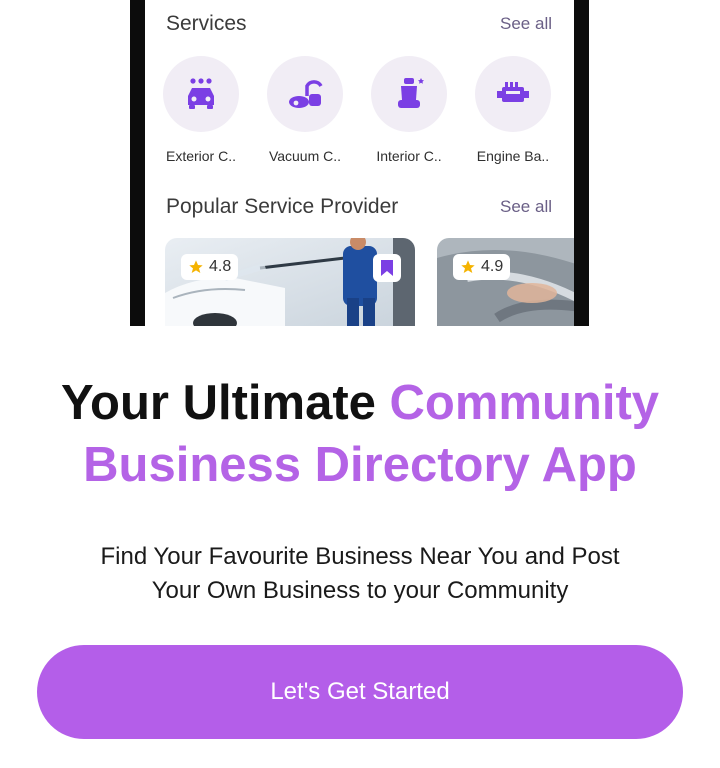 The width and height of the screenshot is (720, 768). Describe the element at coordinates (206, 23) in the screenshot. I see `services-title: Services` at that location.